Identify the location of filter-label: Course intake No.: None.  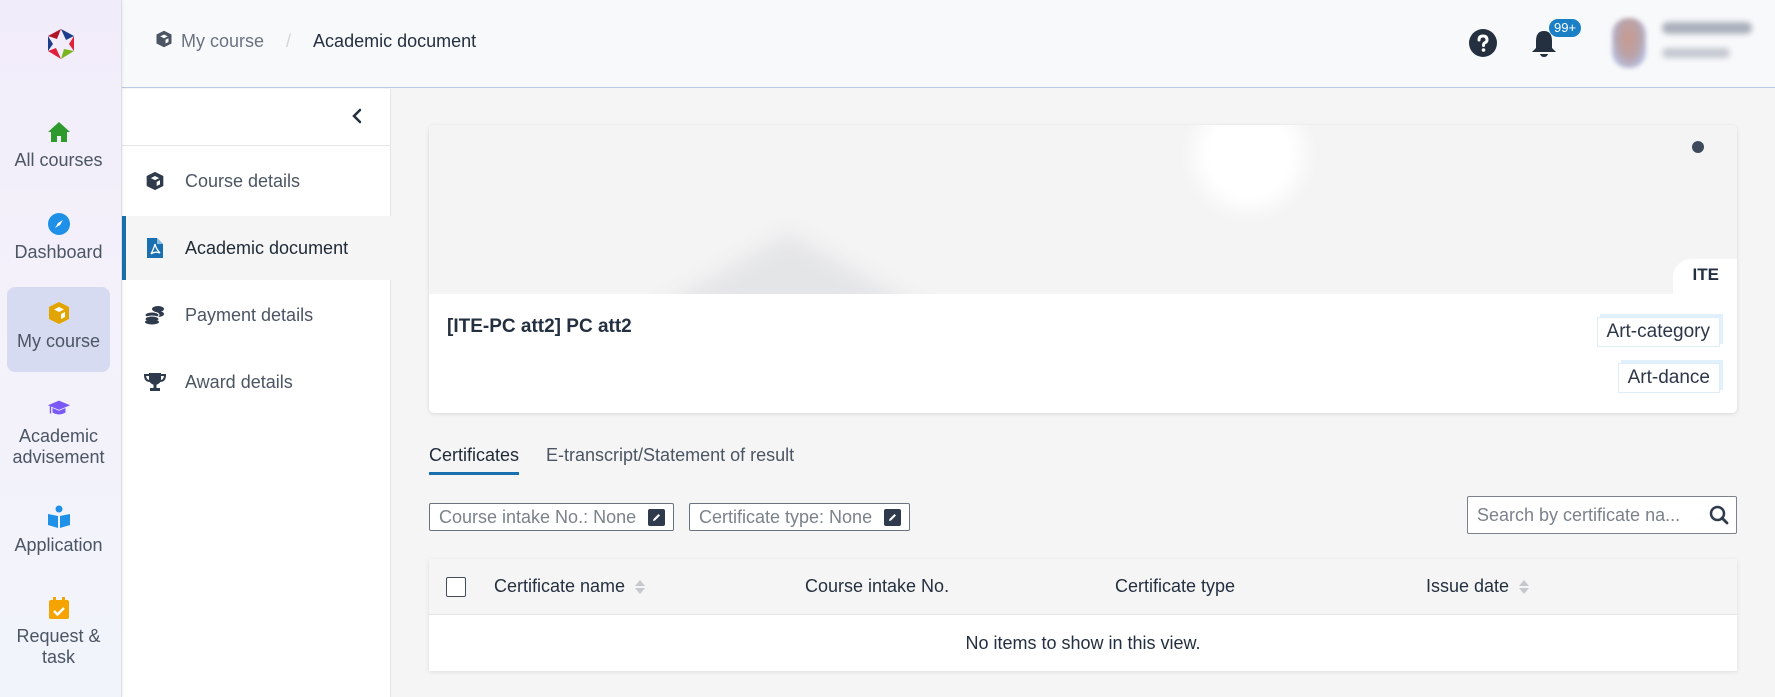
(538, 516).